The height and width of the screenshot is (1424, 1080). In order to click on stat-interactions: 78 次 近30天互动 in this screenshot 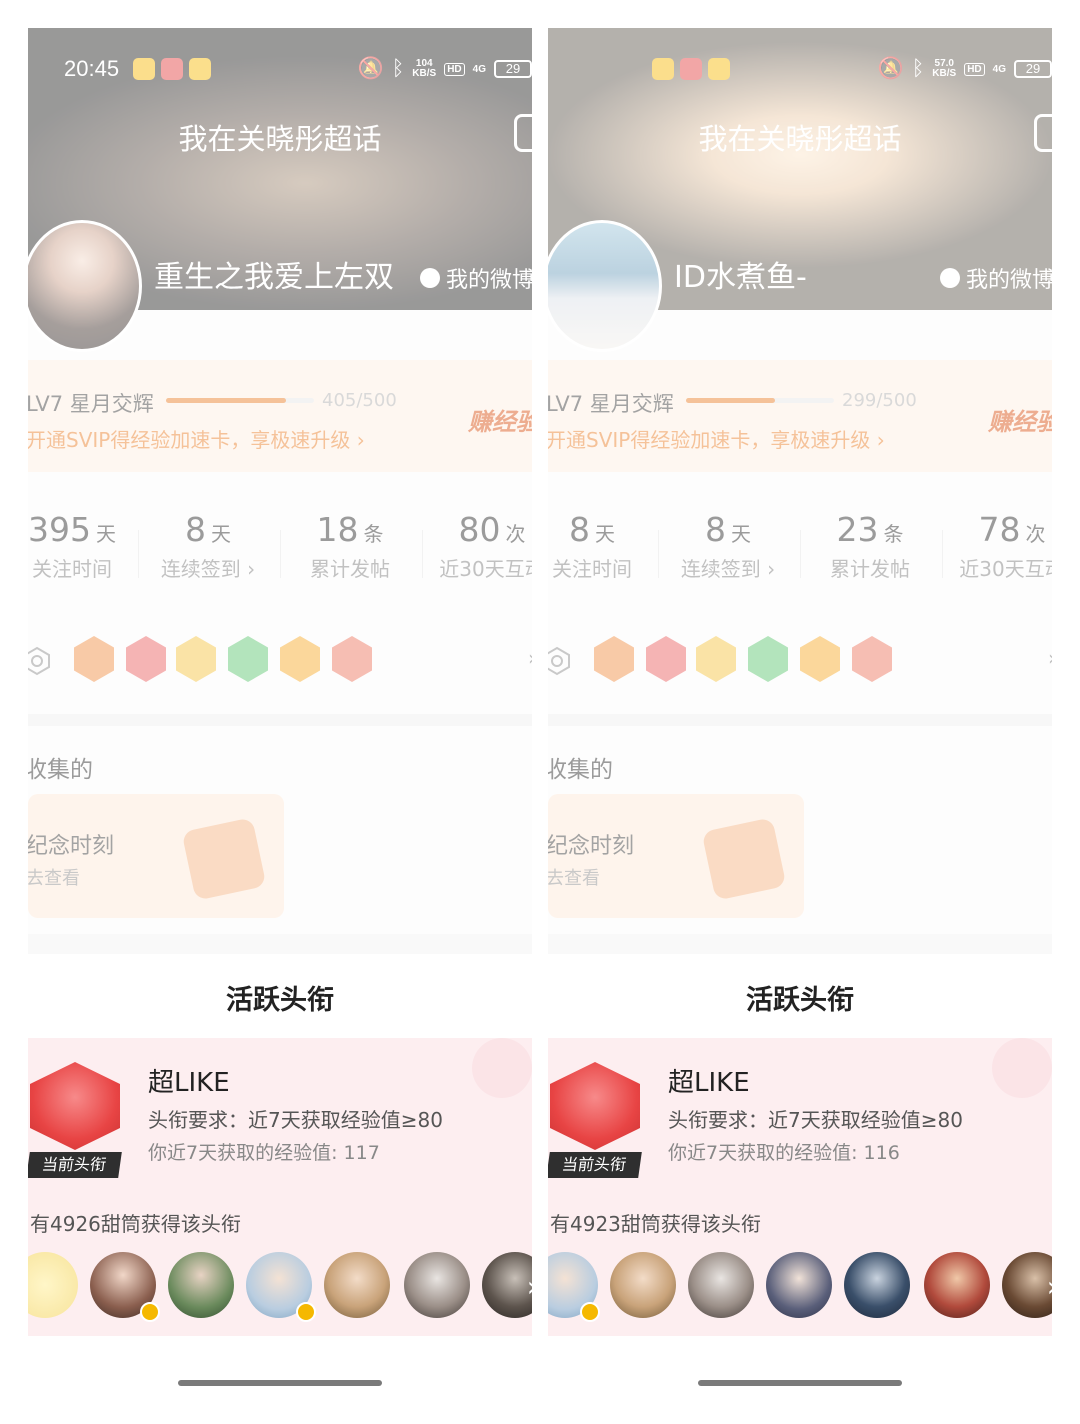, I will do `click(997, 546)`.